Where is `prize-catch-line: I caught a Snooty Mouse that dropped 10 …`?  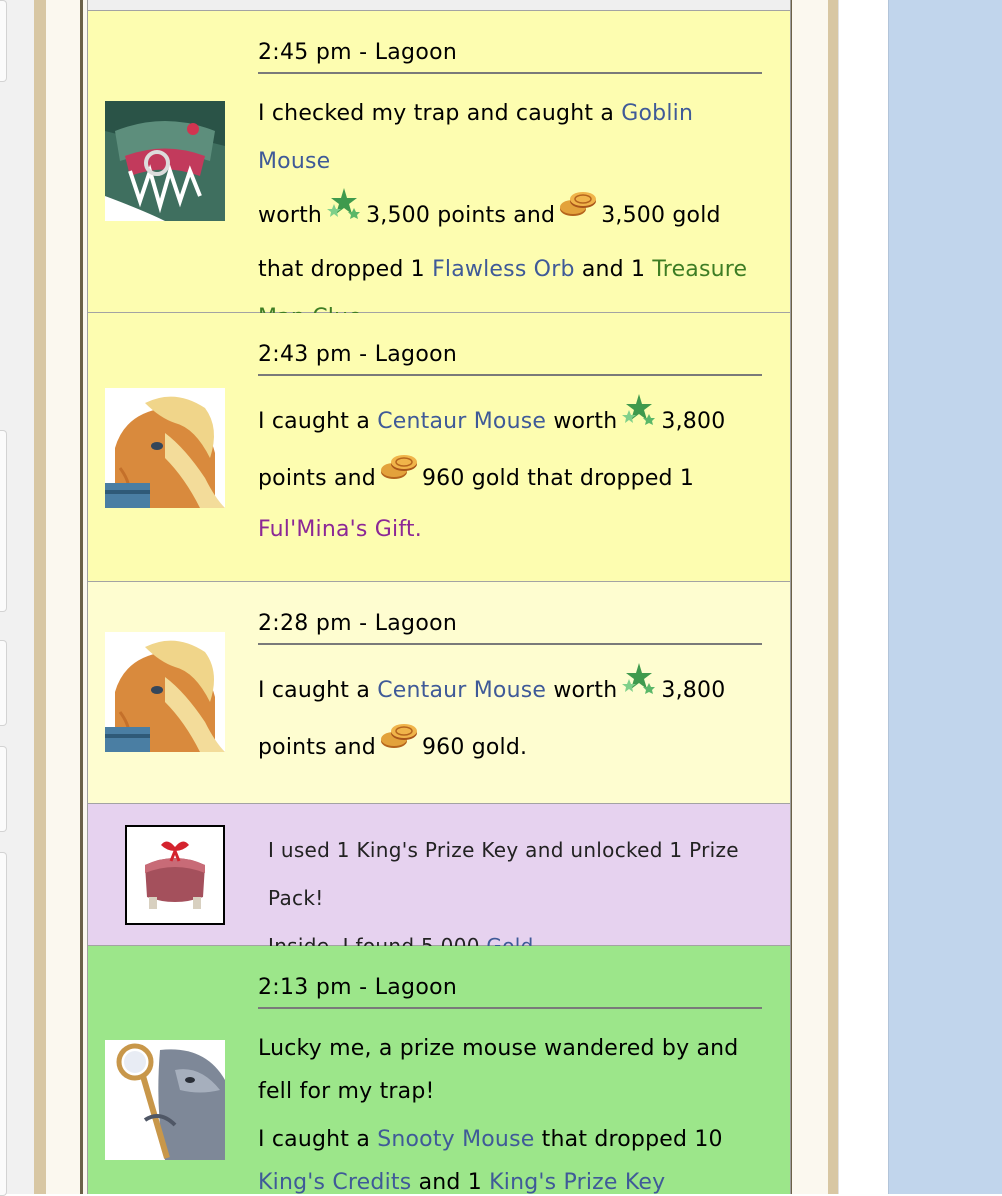 prize-catch-line: I caught a Snooty Mouse that dropped 10 … is located at coordinates (514, 1156).